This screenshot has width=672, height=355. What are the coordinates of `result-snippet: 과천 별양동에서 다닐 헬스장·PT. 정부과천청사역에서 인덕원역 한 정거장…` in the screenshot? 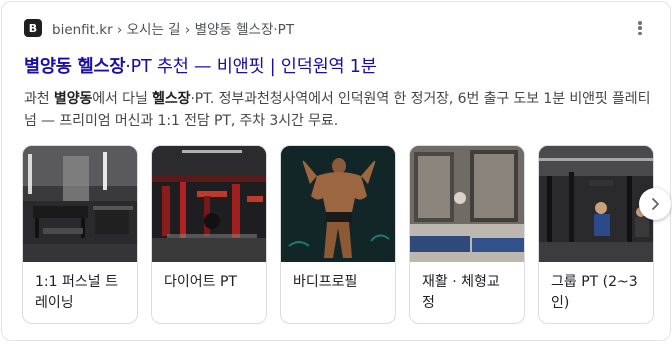 It's located at (339, 110).